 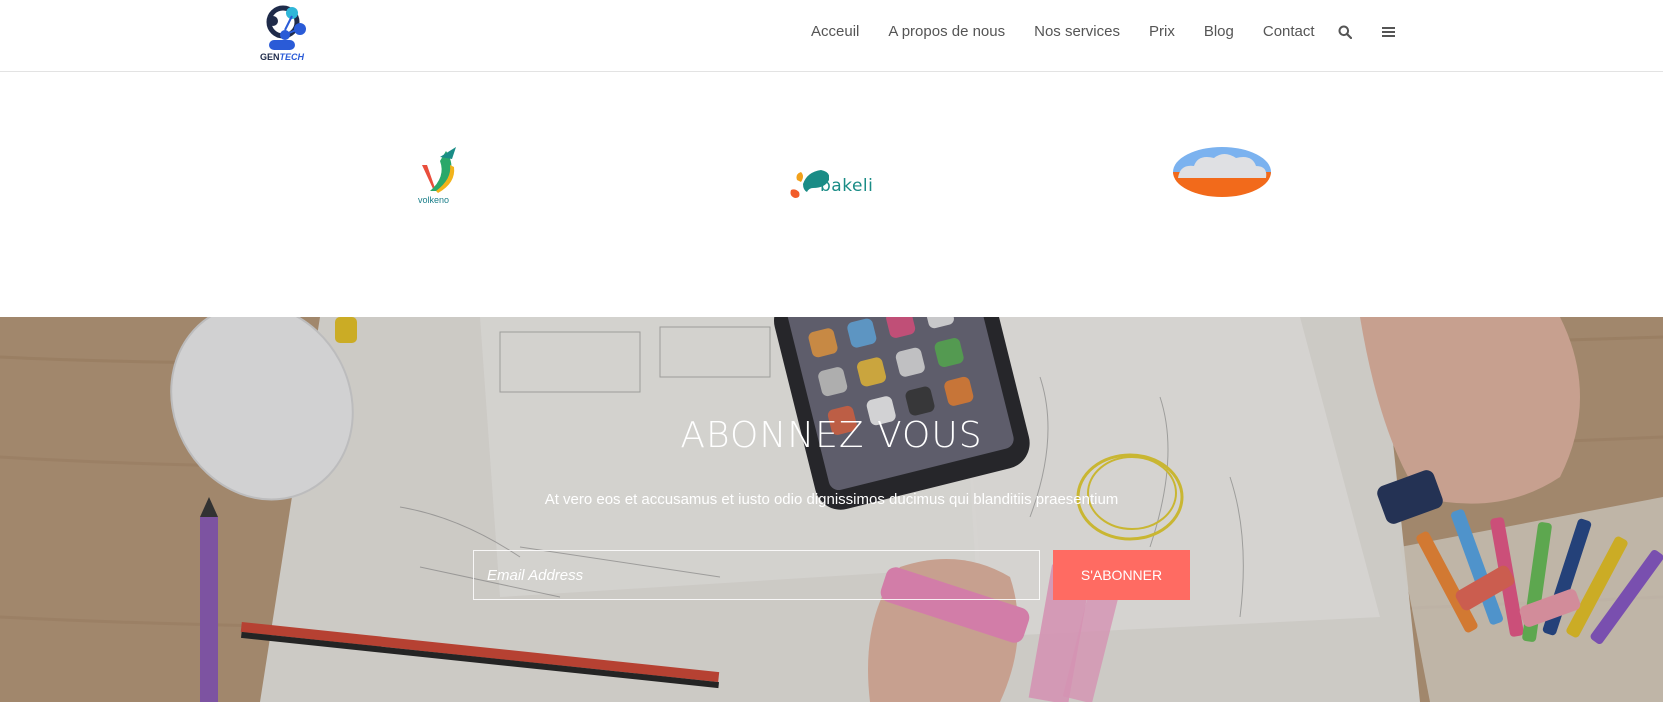 What do you see at coordinates (946, 32) in the screenshot?
I see `nav-item-a-propos: A propos de nous` at bounding box center [946, 32].